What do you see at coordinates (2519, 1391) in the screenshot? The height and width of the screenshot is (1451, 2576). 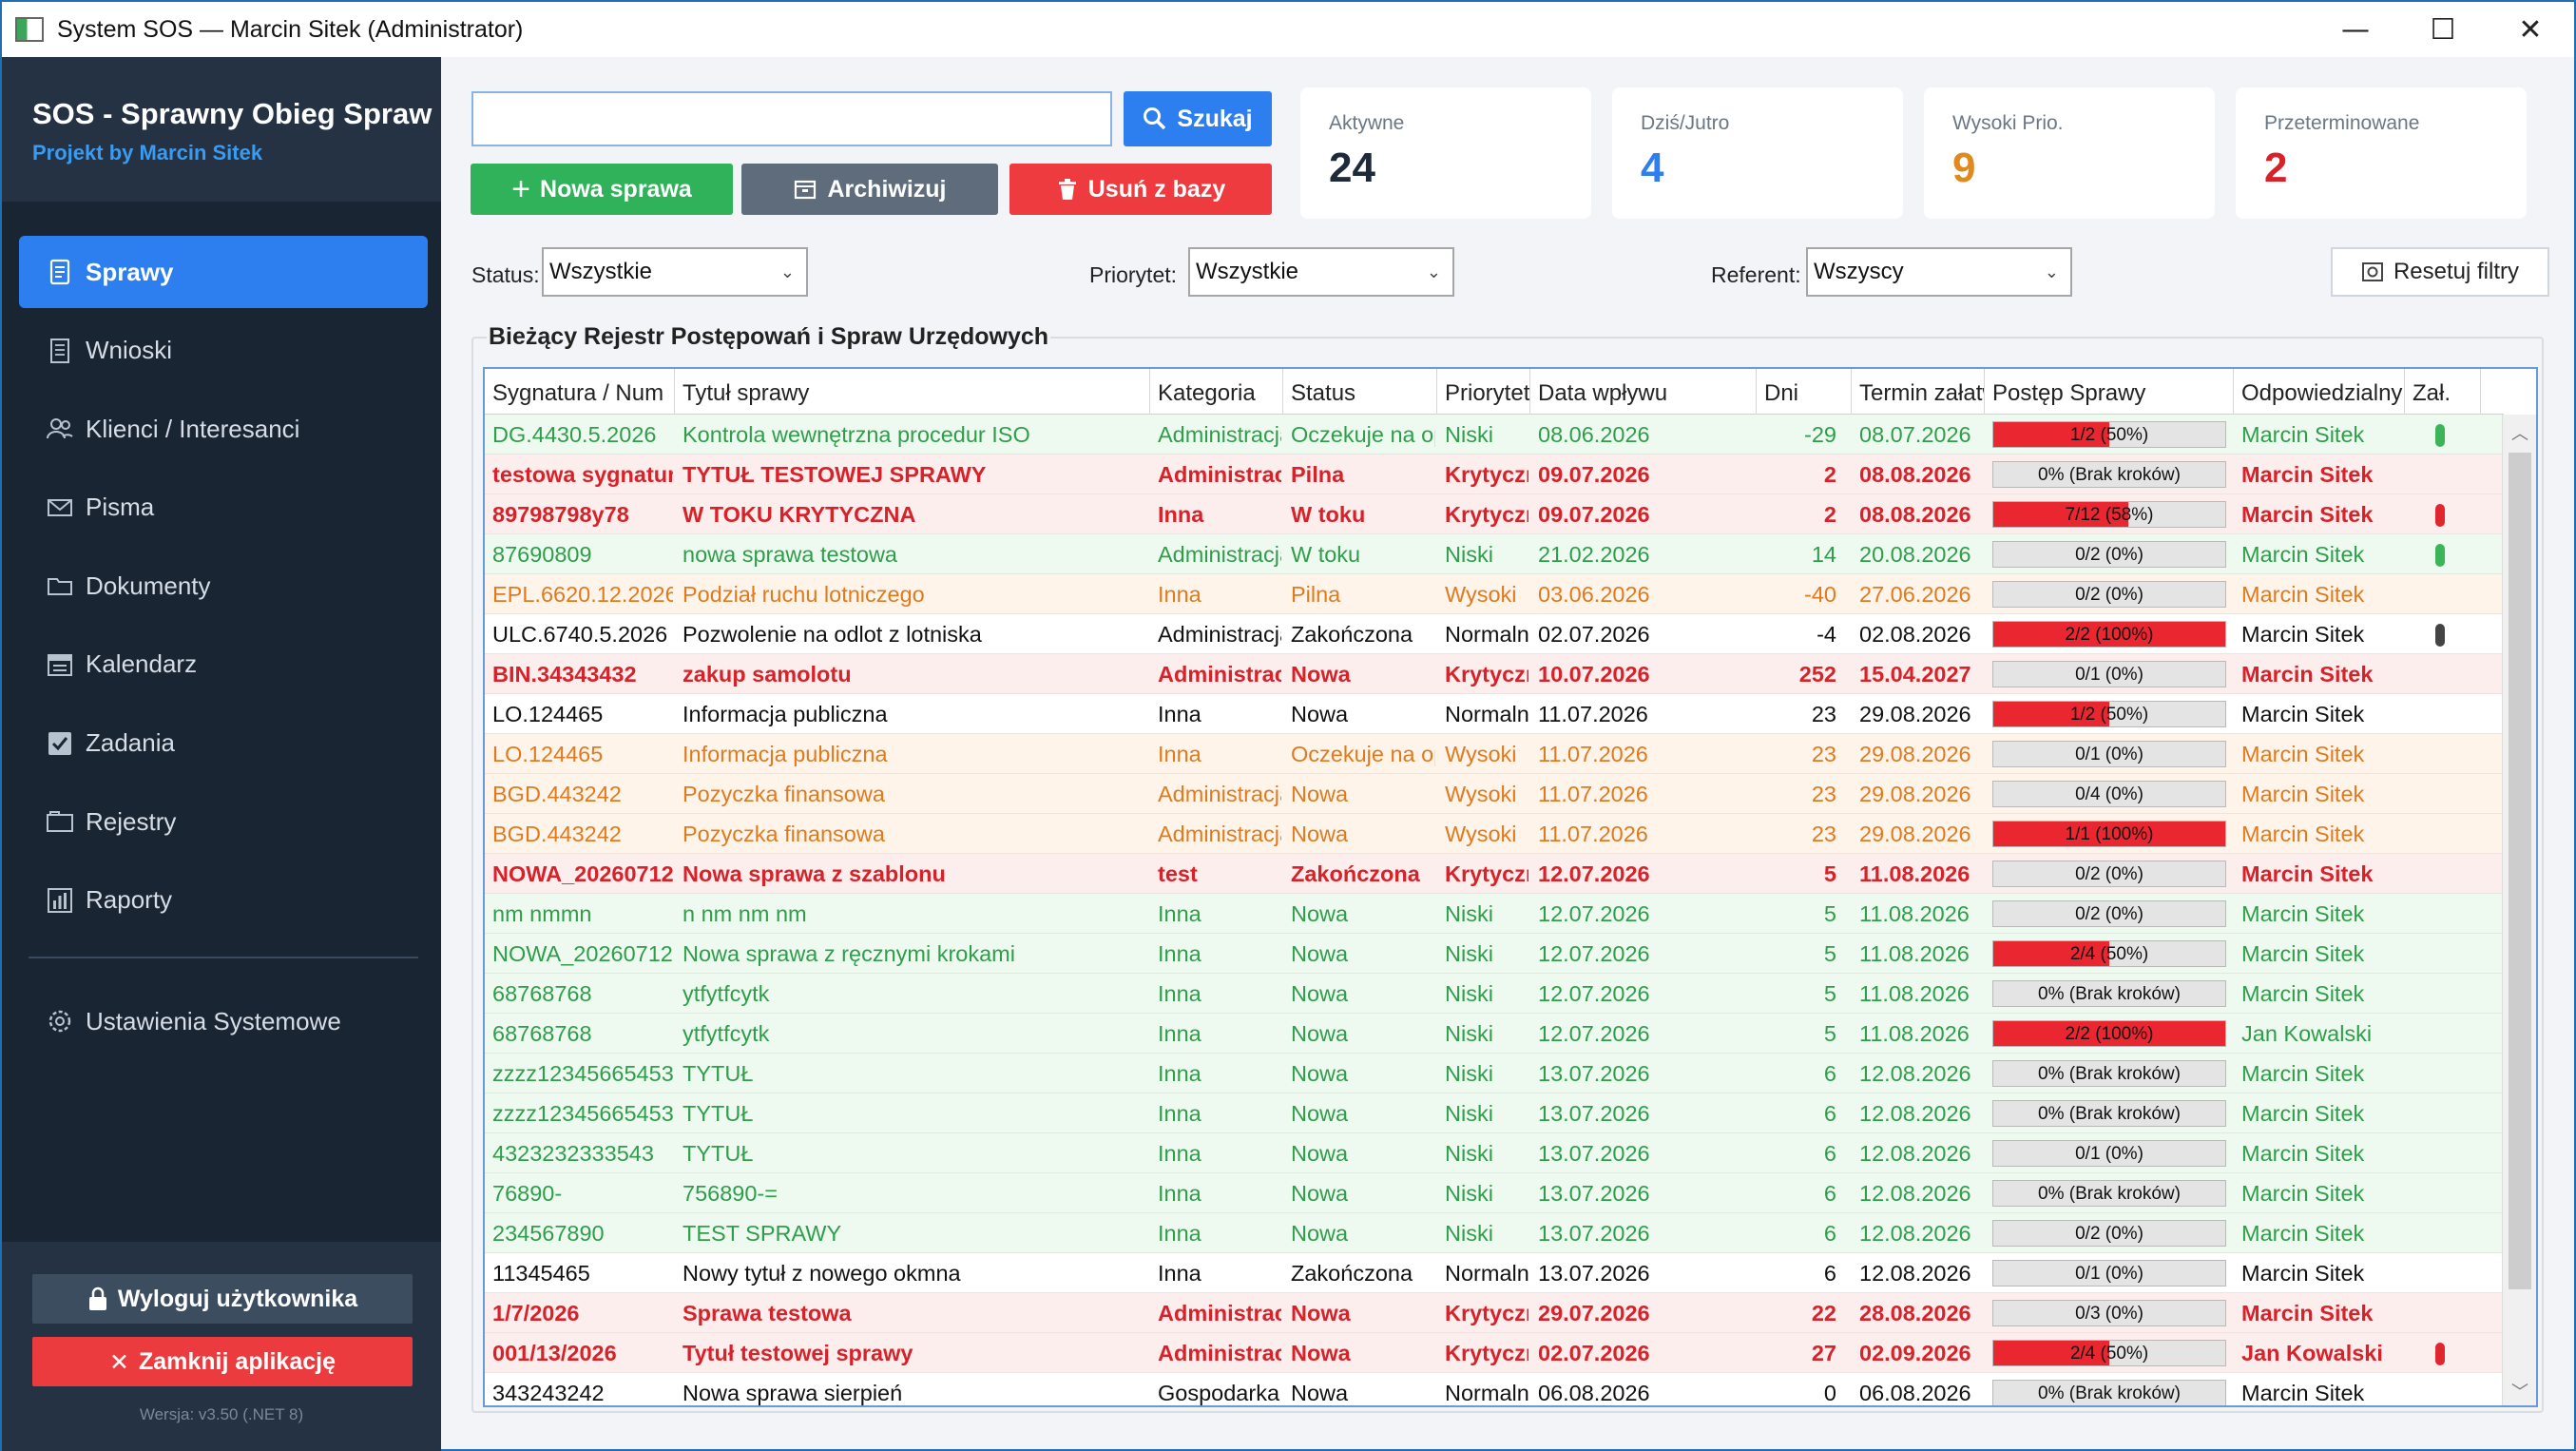 I see `scroll-down-icon: ﹀` at bounding box center [2519, 1391].